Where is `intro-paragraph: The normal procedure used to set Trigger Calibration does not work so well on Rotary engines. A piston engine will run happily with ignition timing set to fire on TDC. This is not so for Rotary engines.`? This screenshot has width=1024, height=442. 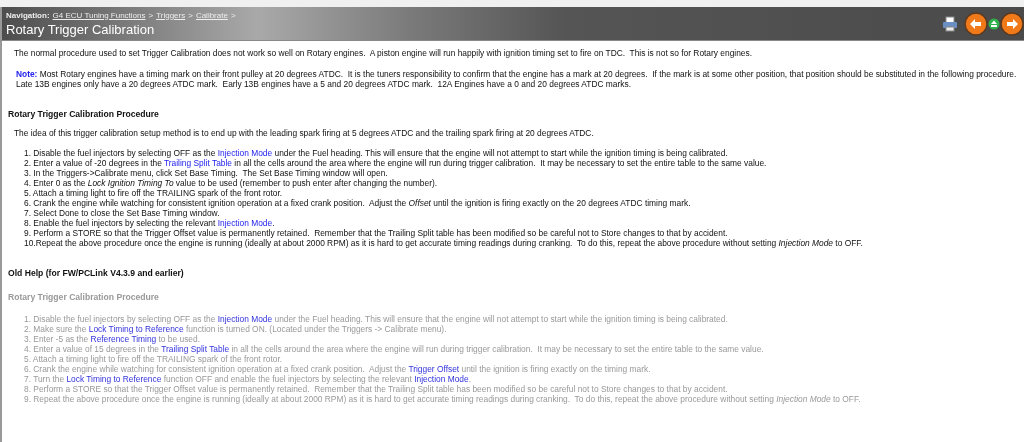
intro-paragraph: The normal procedure used to set Trigger Calibration does not work so well on Rotary engines. A piston engine will run happily with ignition timing set to fire on TDC. This is not so for Rotary engines. is located at coordinates (383, 53).